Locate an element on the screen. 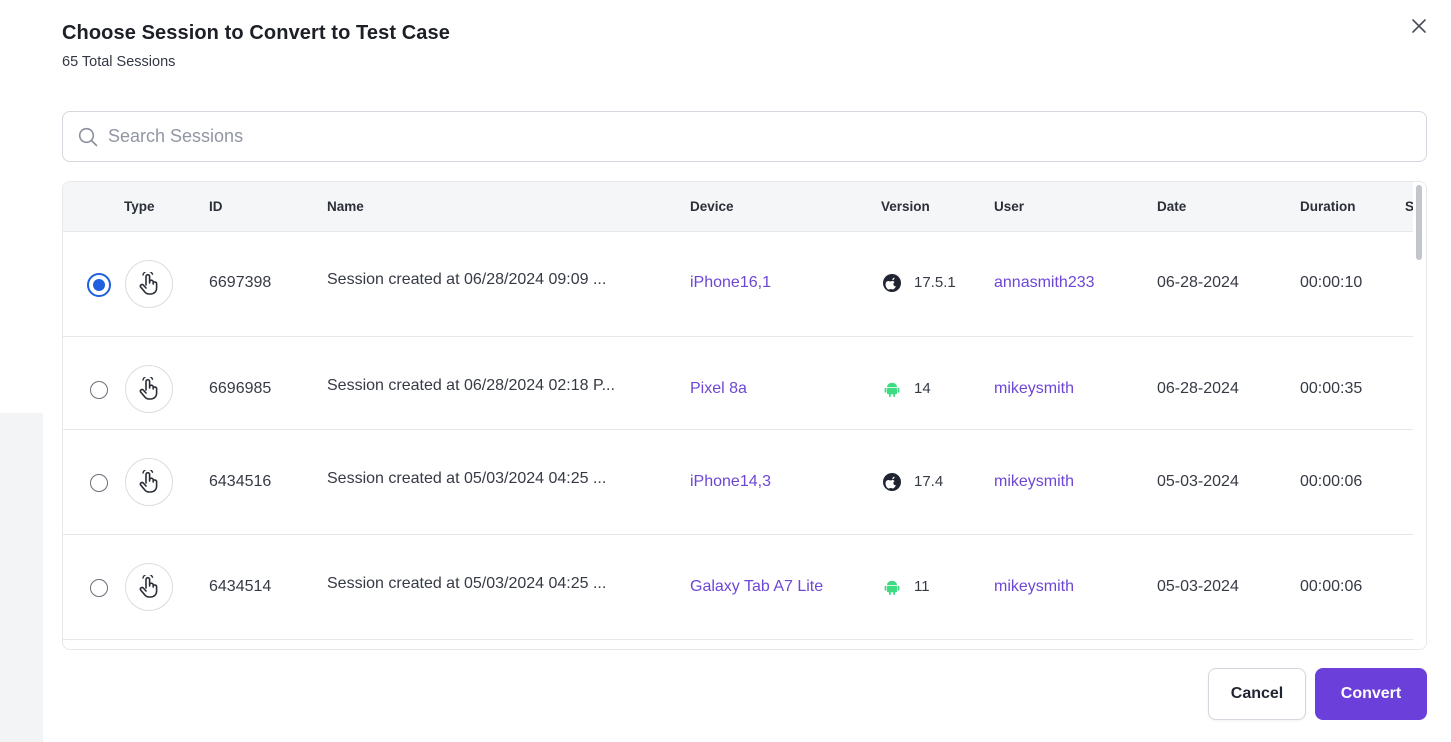 The height and width of the screenshot is (742, 1451). os-version: 14 is located at coordinates (922, 388).